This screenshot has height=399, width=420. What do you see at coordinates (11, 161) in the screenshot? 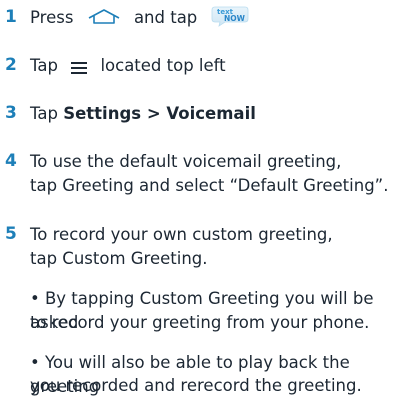
I see `step-number-4: 4` at bounding box center [11, 161].